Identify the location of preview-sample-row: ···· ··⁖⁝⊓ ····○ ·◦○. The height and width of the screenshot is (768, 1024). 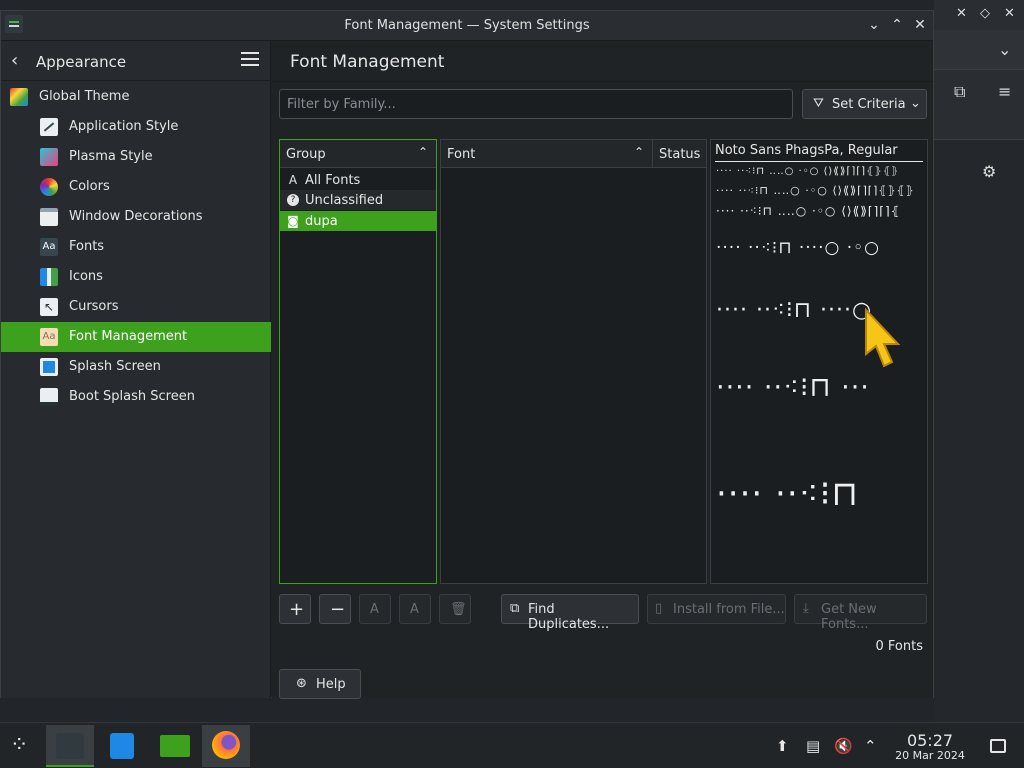
(798, 248).